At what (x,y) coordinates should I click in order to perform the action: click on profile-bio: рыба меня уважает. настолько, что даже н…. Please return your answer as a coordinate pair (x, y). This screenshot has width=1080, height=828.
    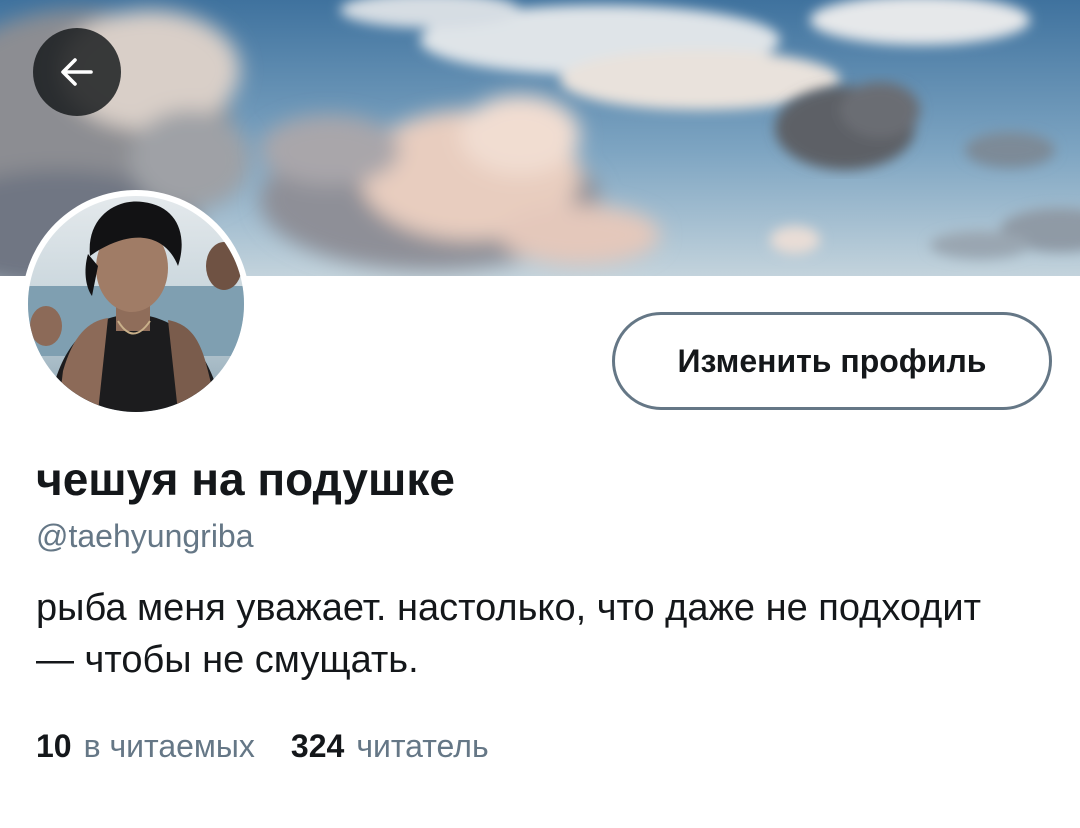
    Looking at the image, I should click on (508, 634).